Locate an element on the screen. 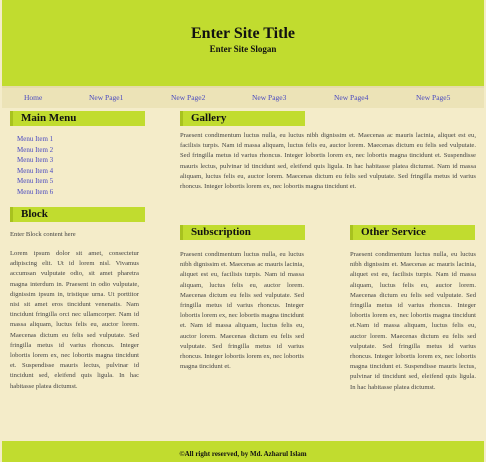 Image resolution: width=486 pixels, height=462 pixels. nav-link-new-page5: New Page5 is located at coordinates (433, 97).